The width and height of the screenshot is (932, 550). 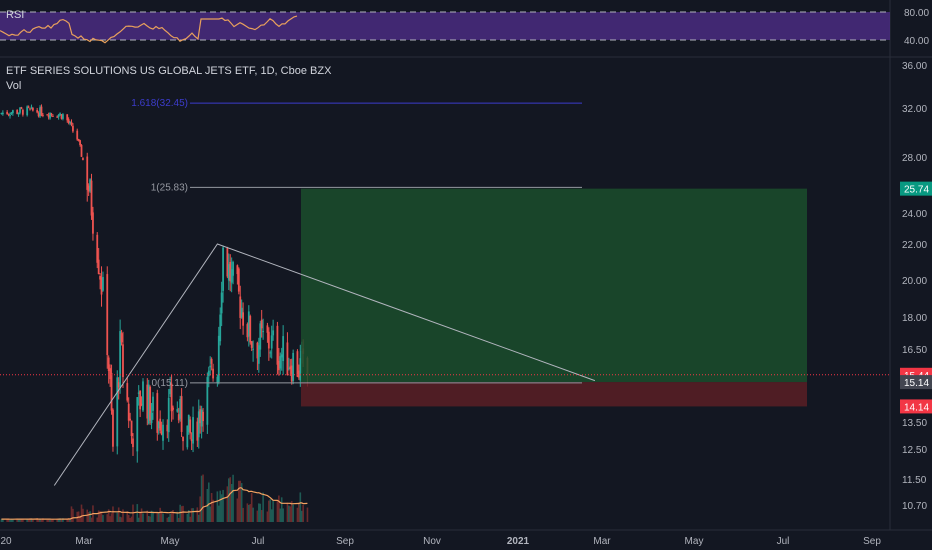 What do you see at coordinates (914, 281) in the screenshot?
I see `price-axis-tick: 20.00` at bounding box center [914, 281].